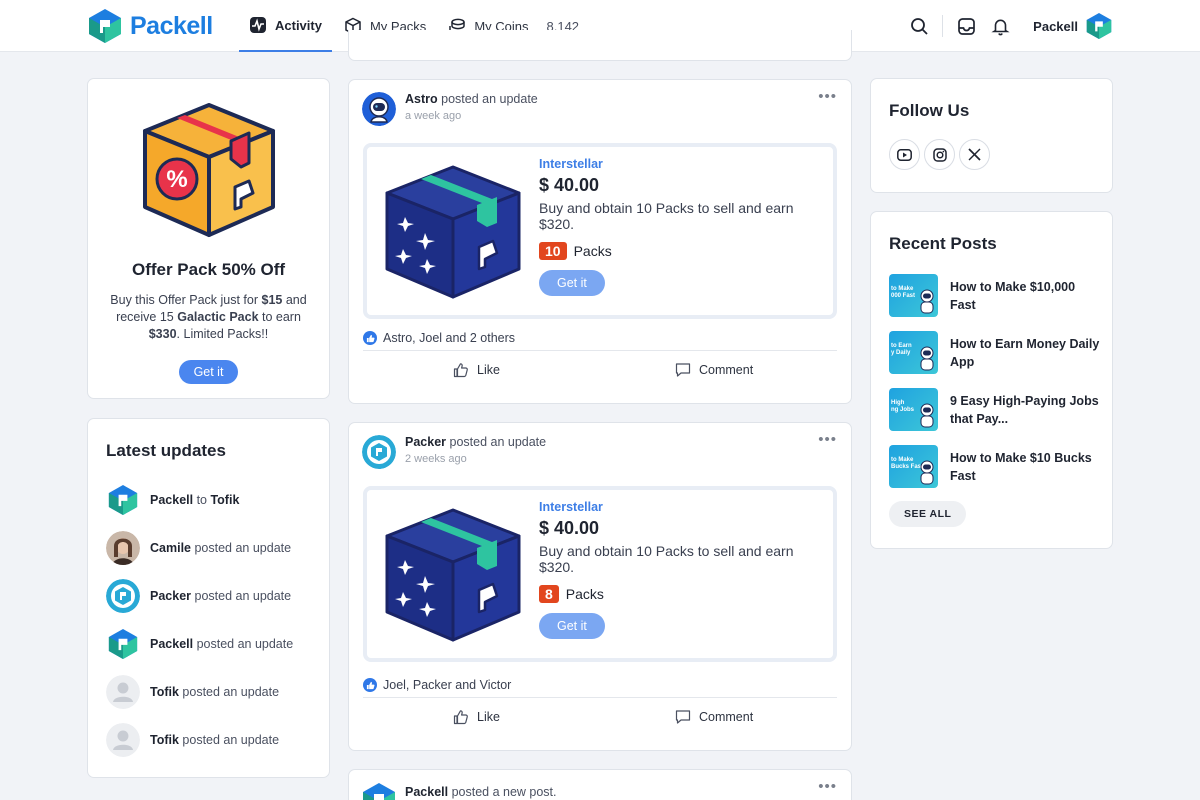 The width and height of the screenshot is (1200, 800). What do you see at coordinates (195, 500) in the screenshot?
I see `update-text: Packell to Tofik` at bounding box center [195, 500].